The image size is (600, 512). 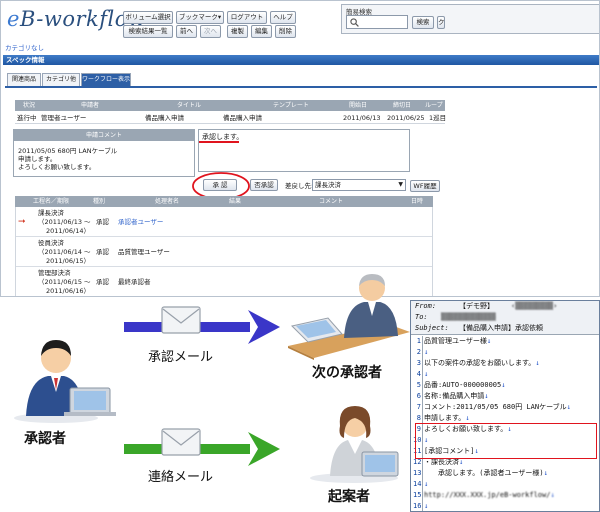 What do you see at coordinates (418, 352) in the screenshot?
I see `line-number: 2` at bounding box center [418, 352].